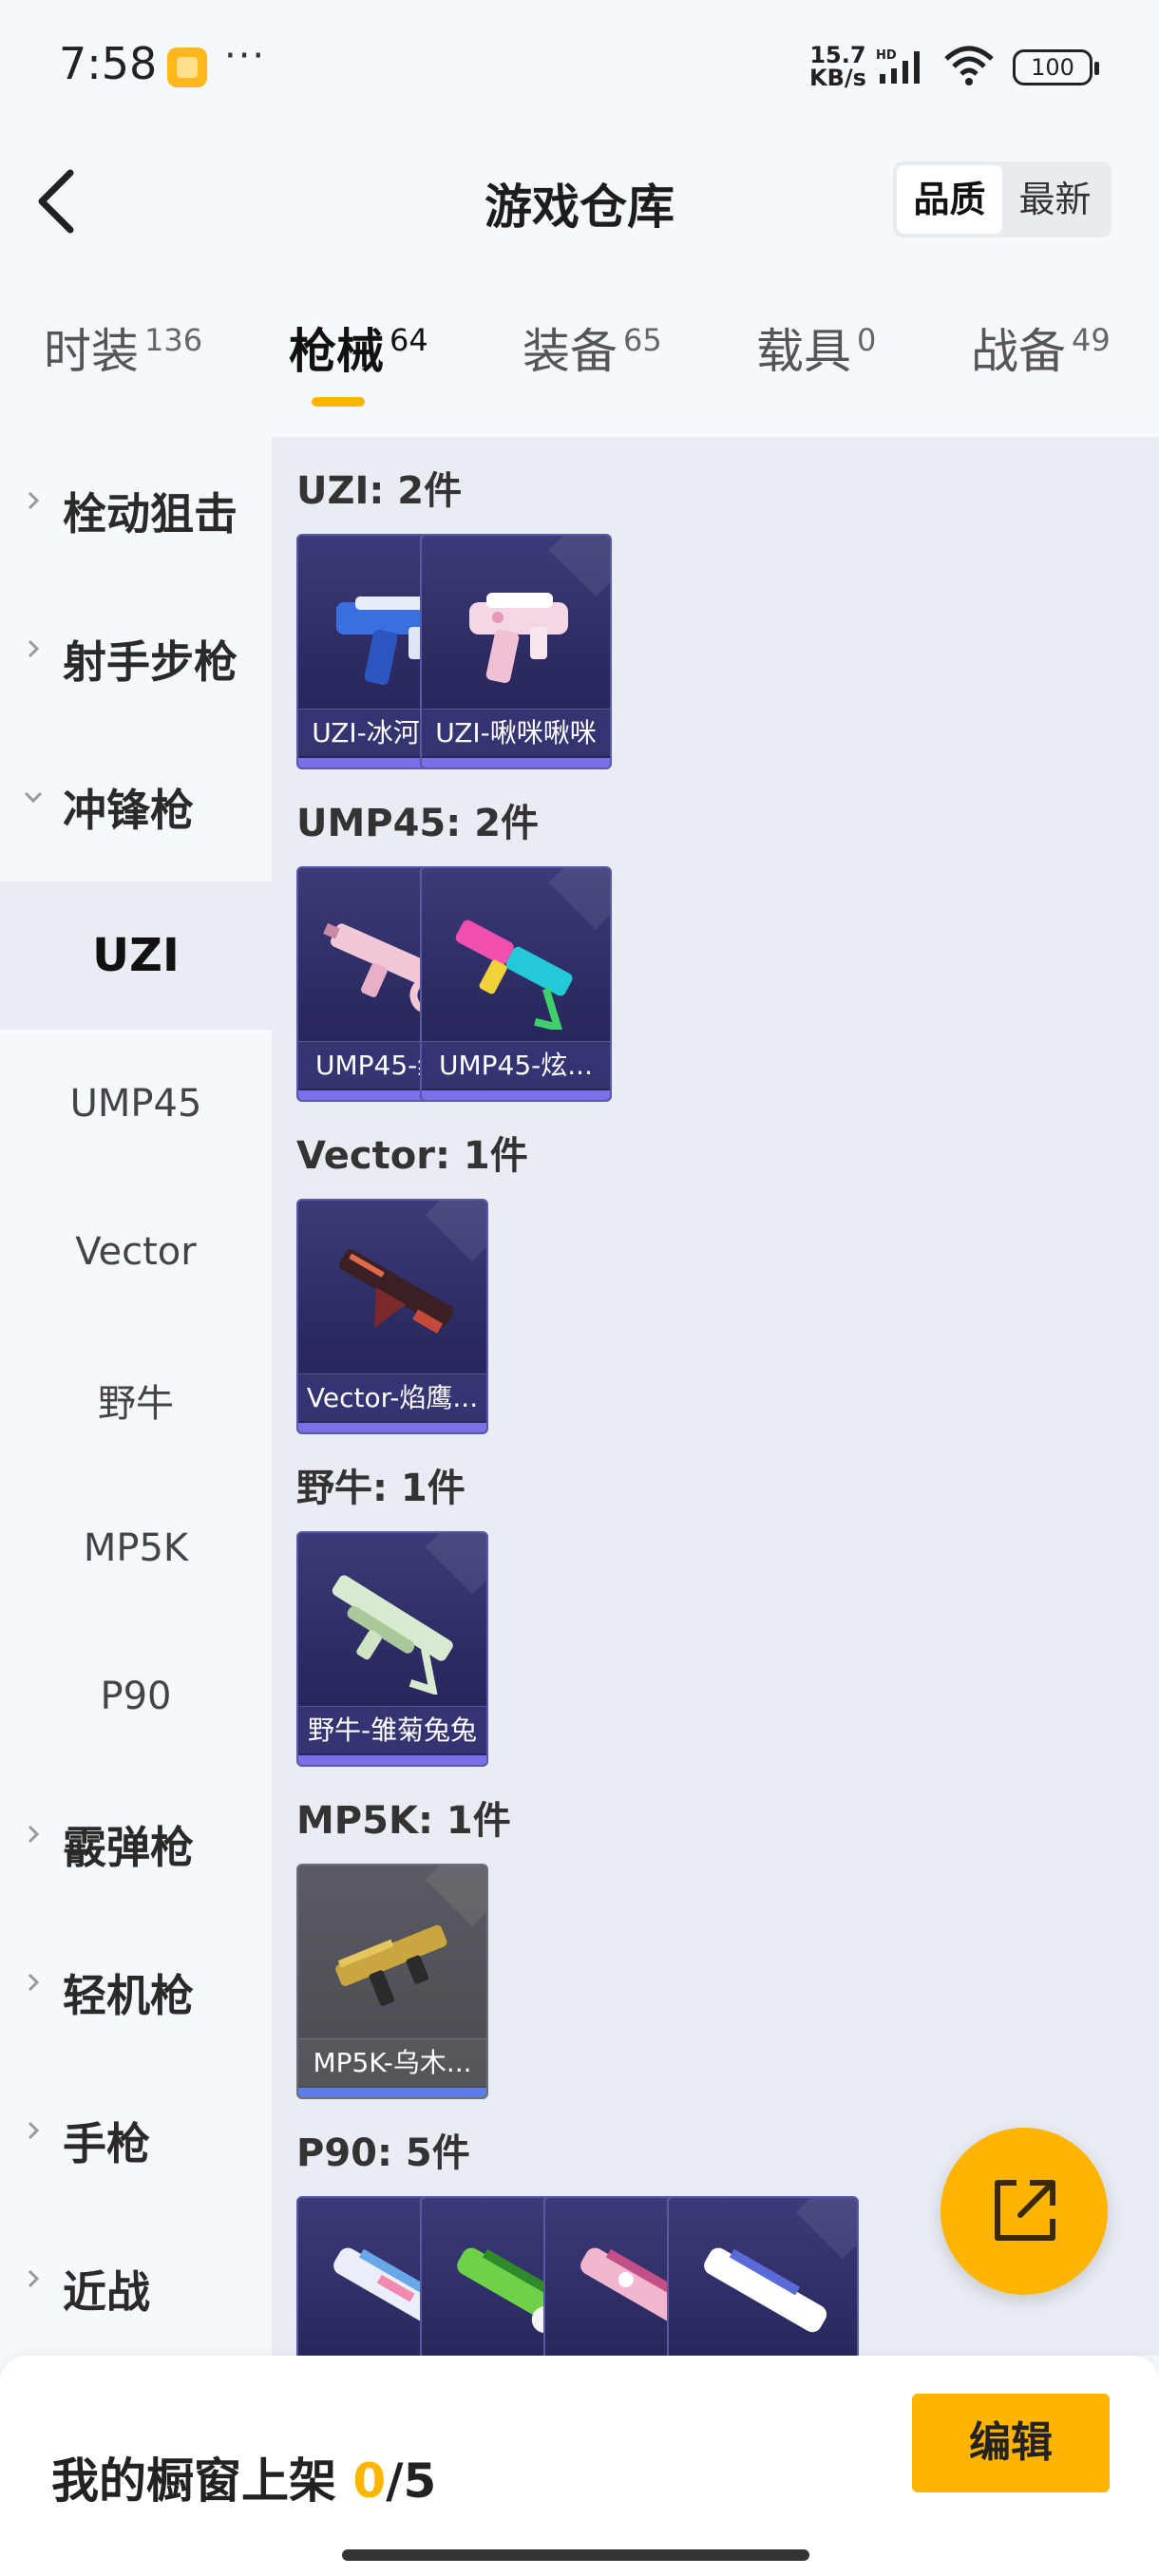  Describe the element at coordinates (187, 67) in the screenshot. I see `notification-app-icon` at that location.